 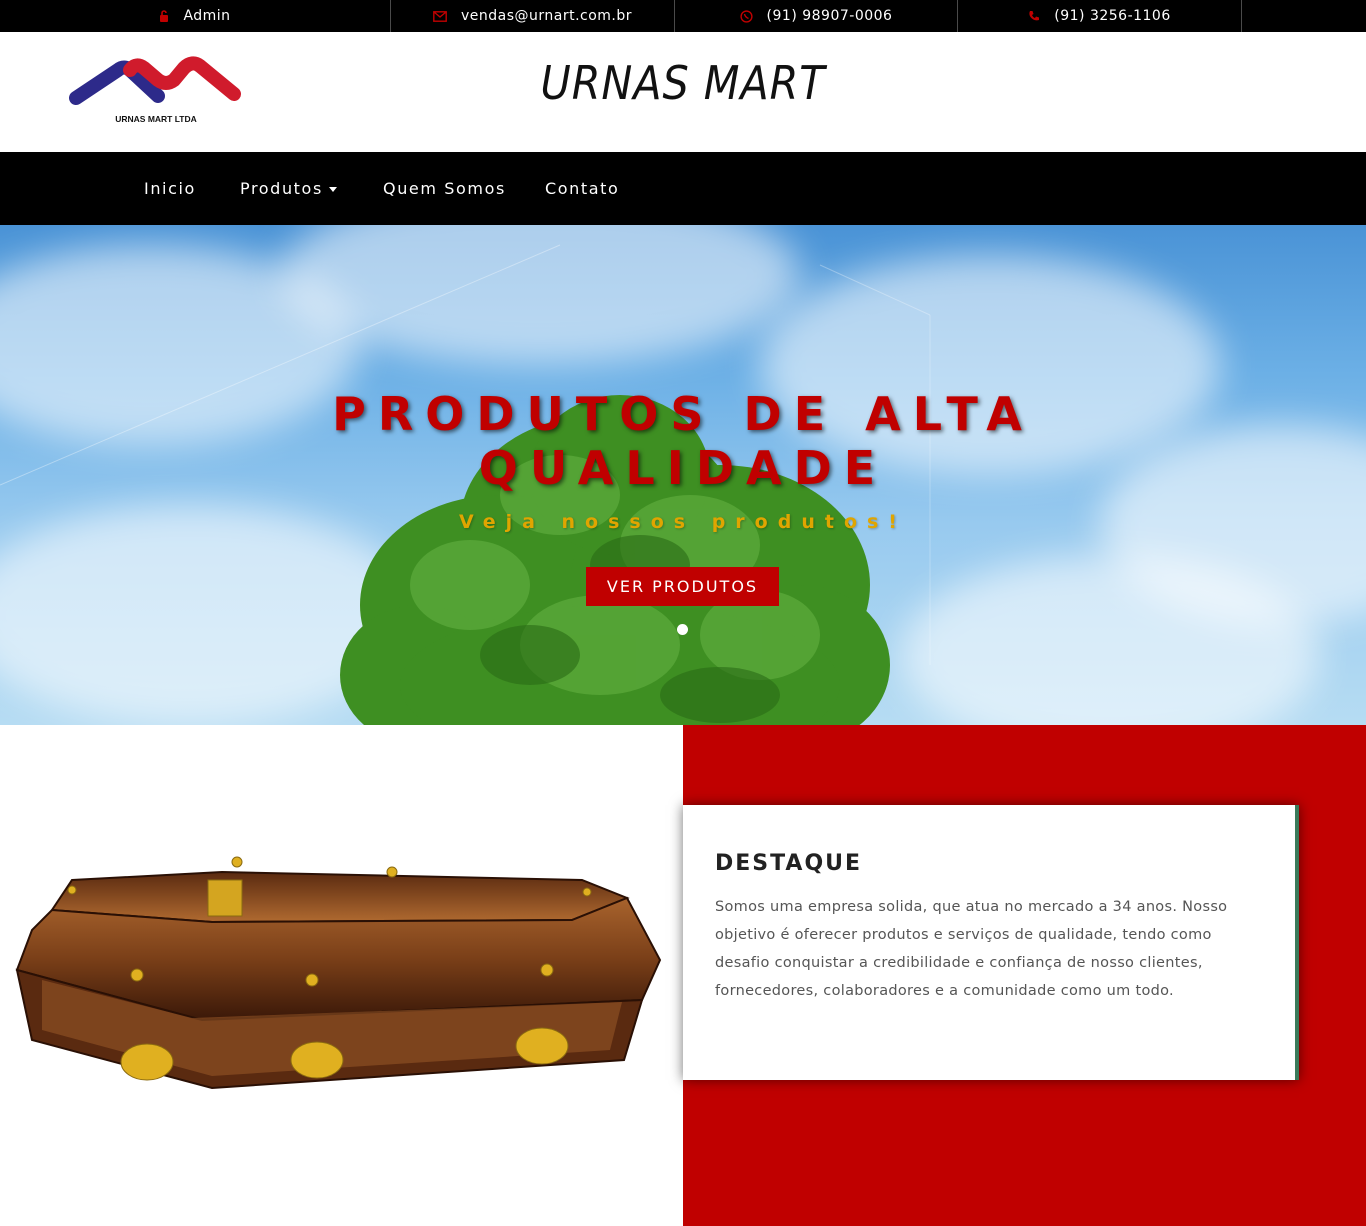 What do you see at coordinates (789, 863) in the screenshot?
I see `highlight-title: DESTAQUE` at bounding box center [789, 863].